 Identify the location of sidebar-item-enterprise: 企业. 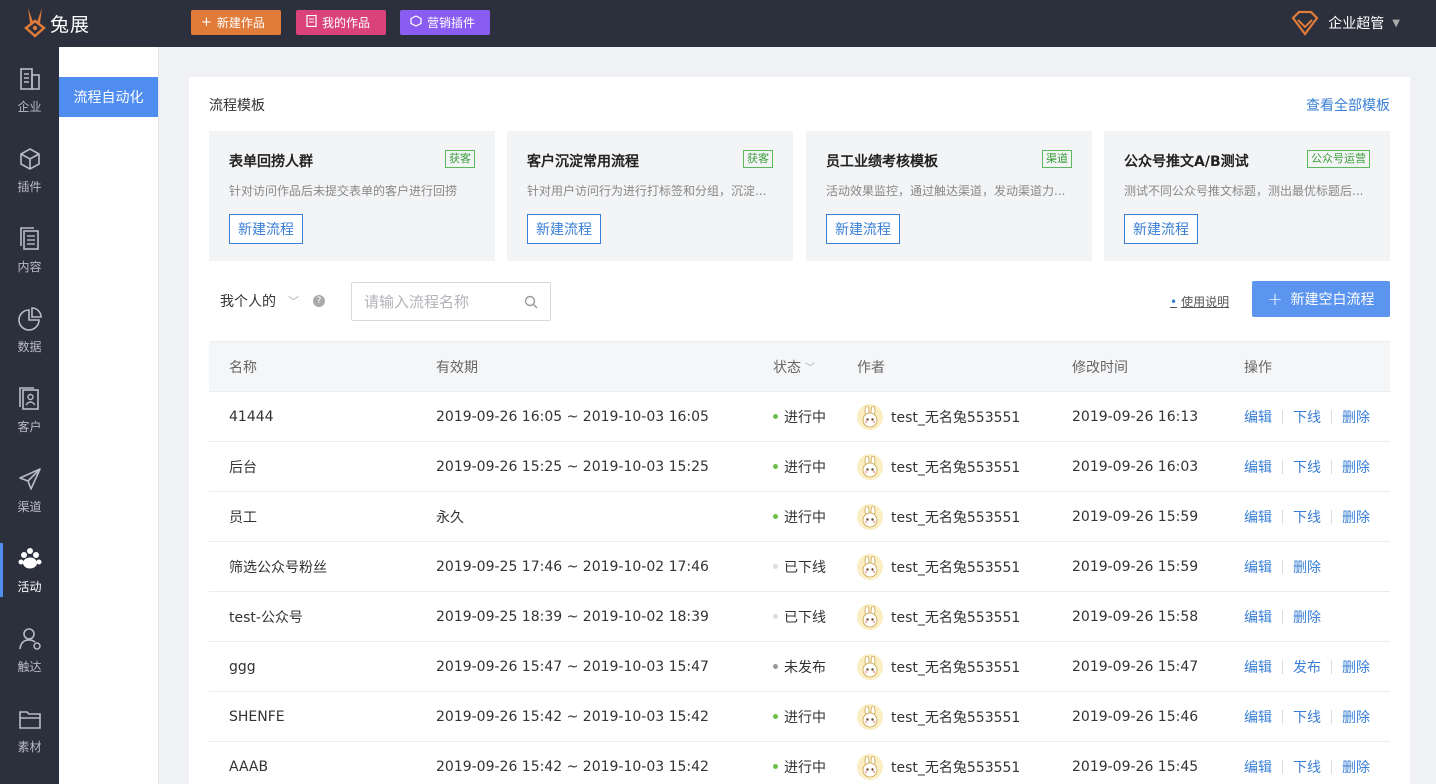
(29, 90).